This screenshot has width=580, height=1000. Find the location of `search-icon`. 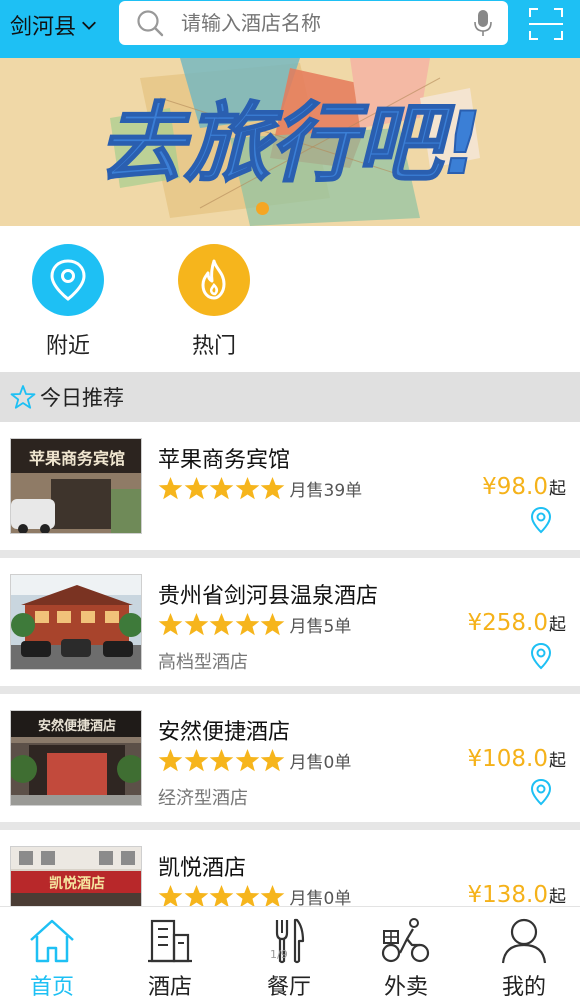

search-icon is located at coordinates (150, 23).